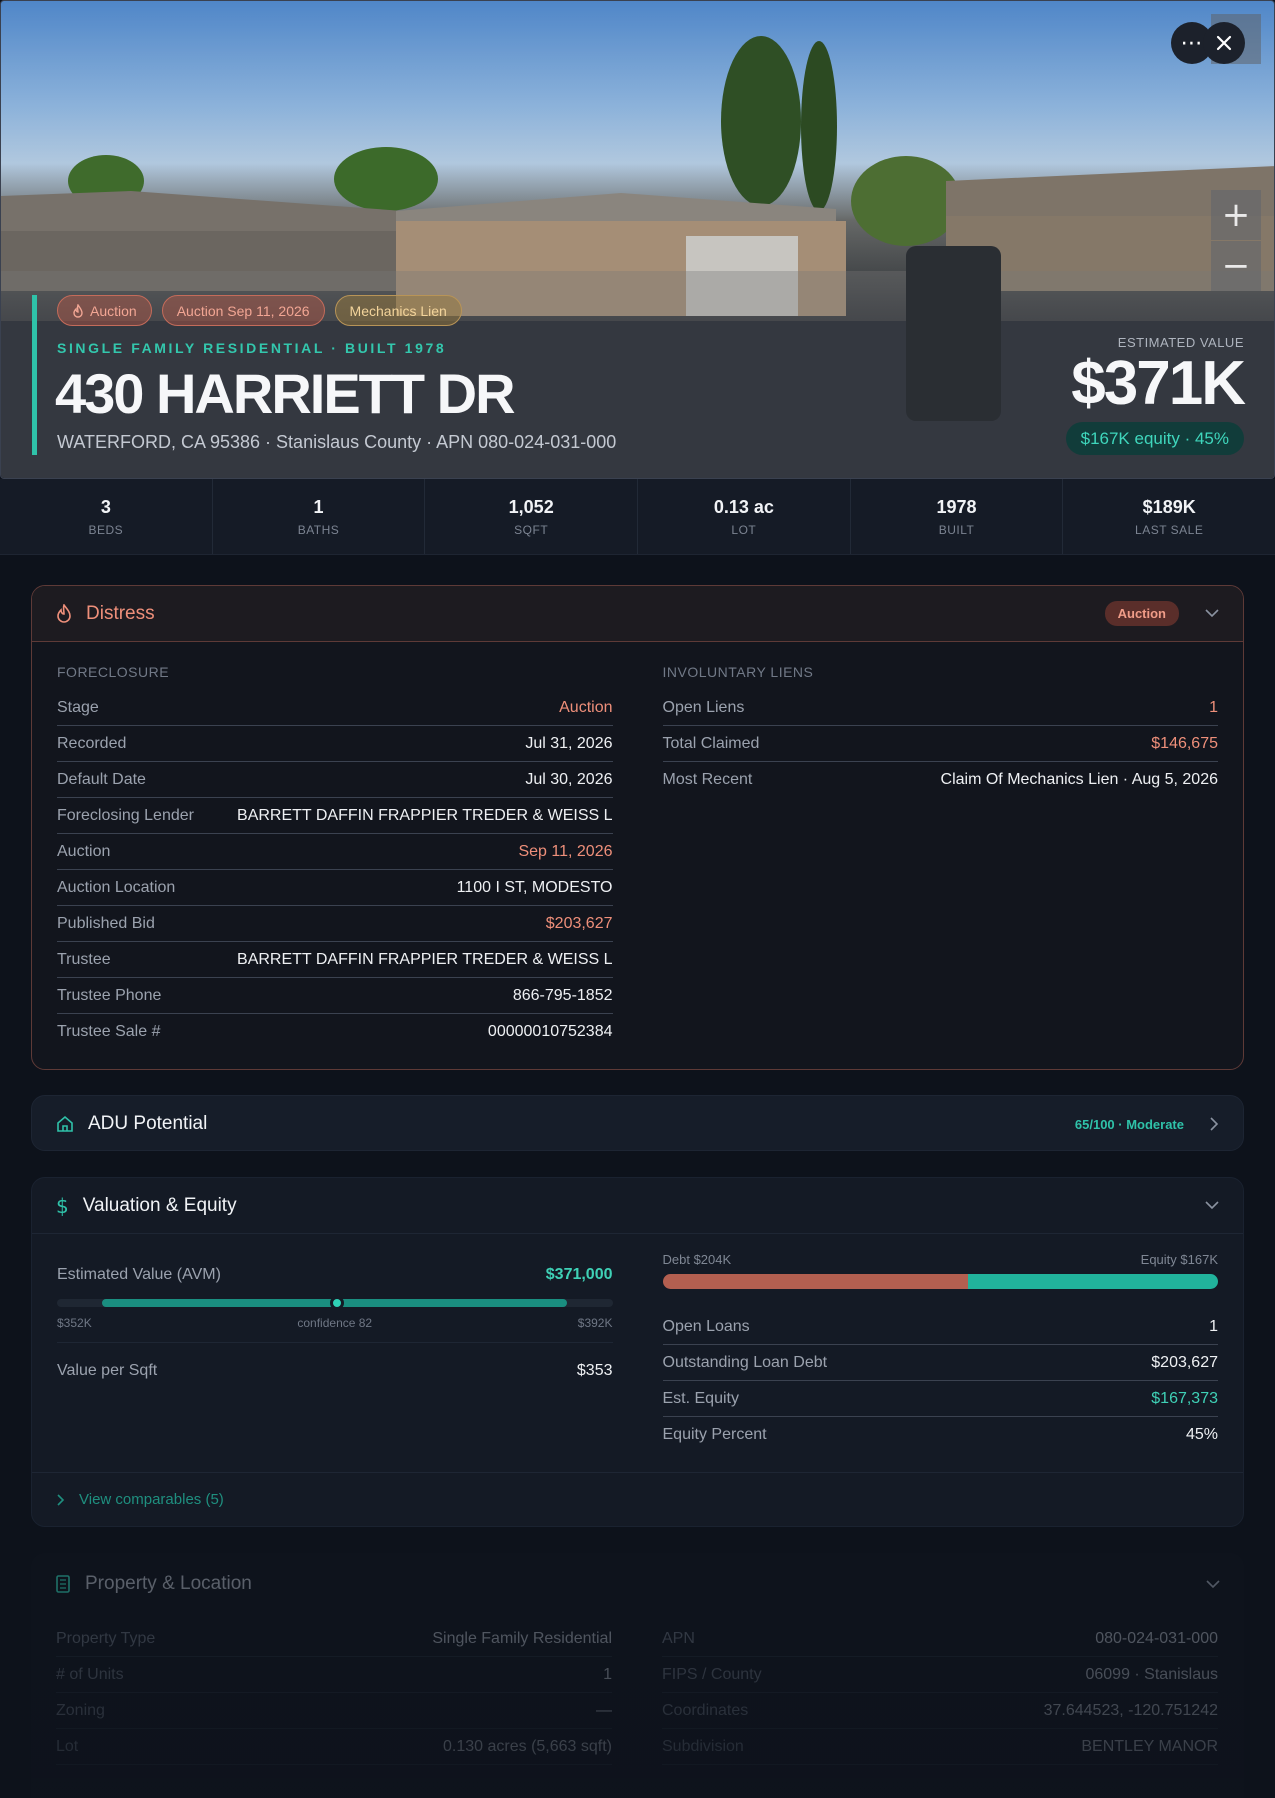  I want to click on adu-potential-card: ADU Potential 65/100 · Moderate, so click(637, 1123).